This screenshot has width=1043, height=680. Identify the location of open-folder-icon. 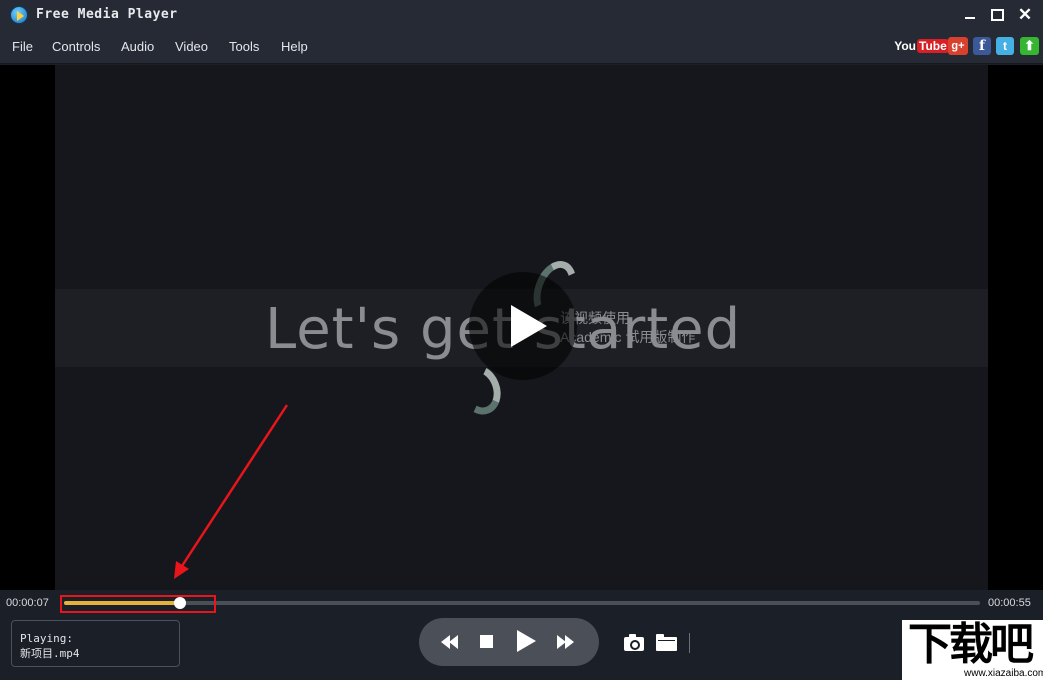
(666, 642).